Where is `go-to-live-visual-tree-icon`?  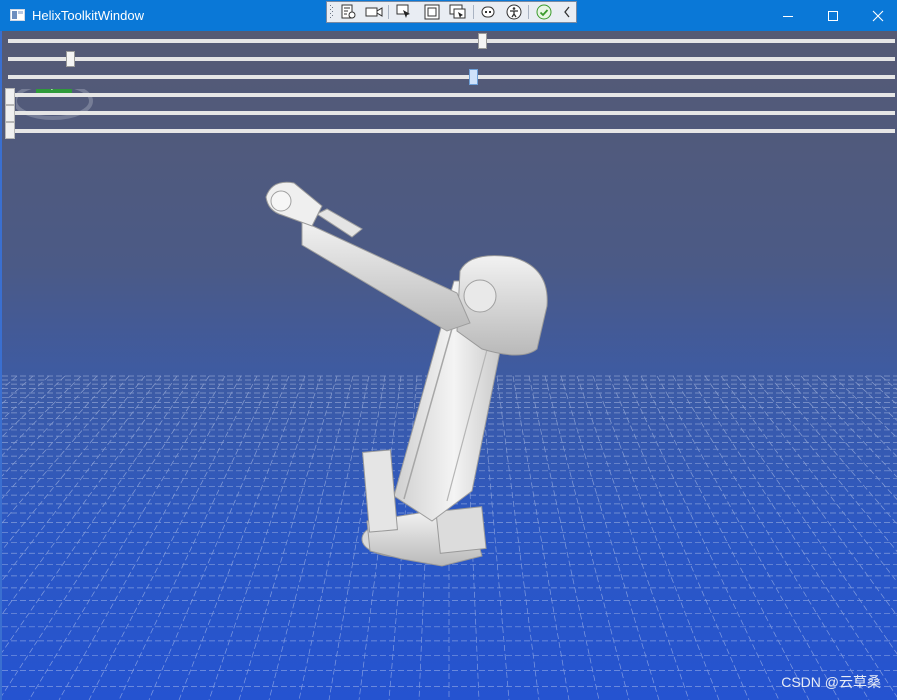 go-to-live-visual-tree-icon is located at coordinates (348, 12).